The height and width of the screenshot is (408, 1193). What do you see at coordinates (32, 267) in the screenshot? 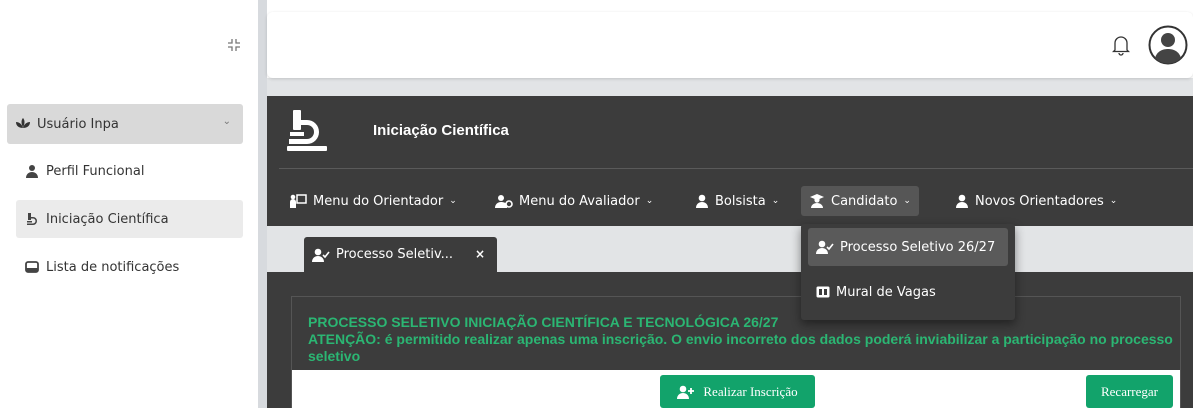
I see `inbox-icon` at bounding box center [32, 267].